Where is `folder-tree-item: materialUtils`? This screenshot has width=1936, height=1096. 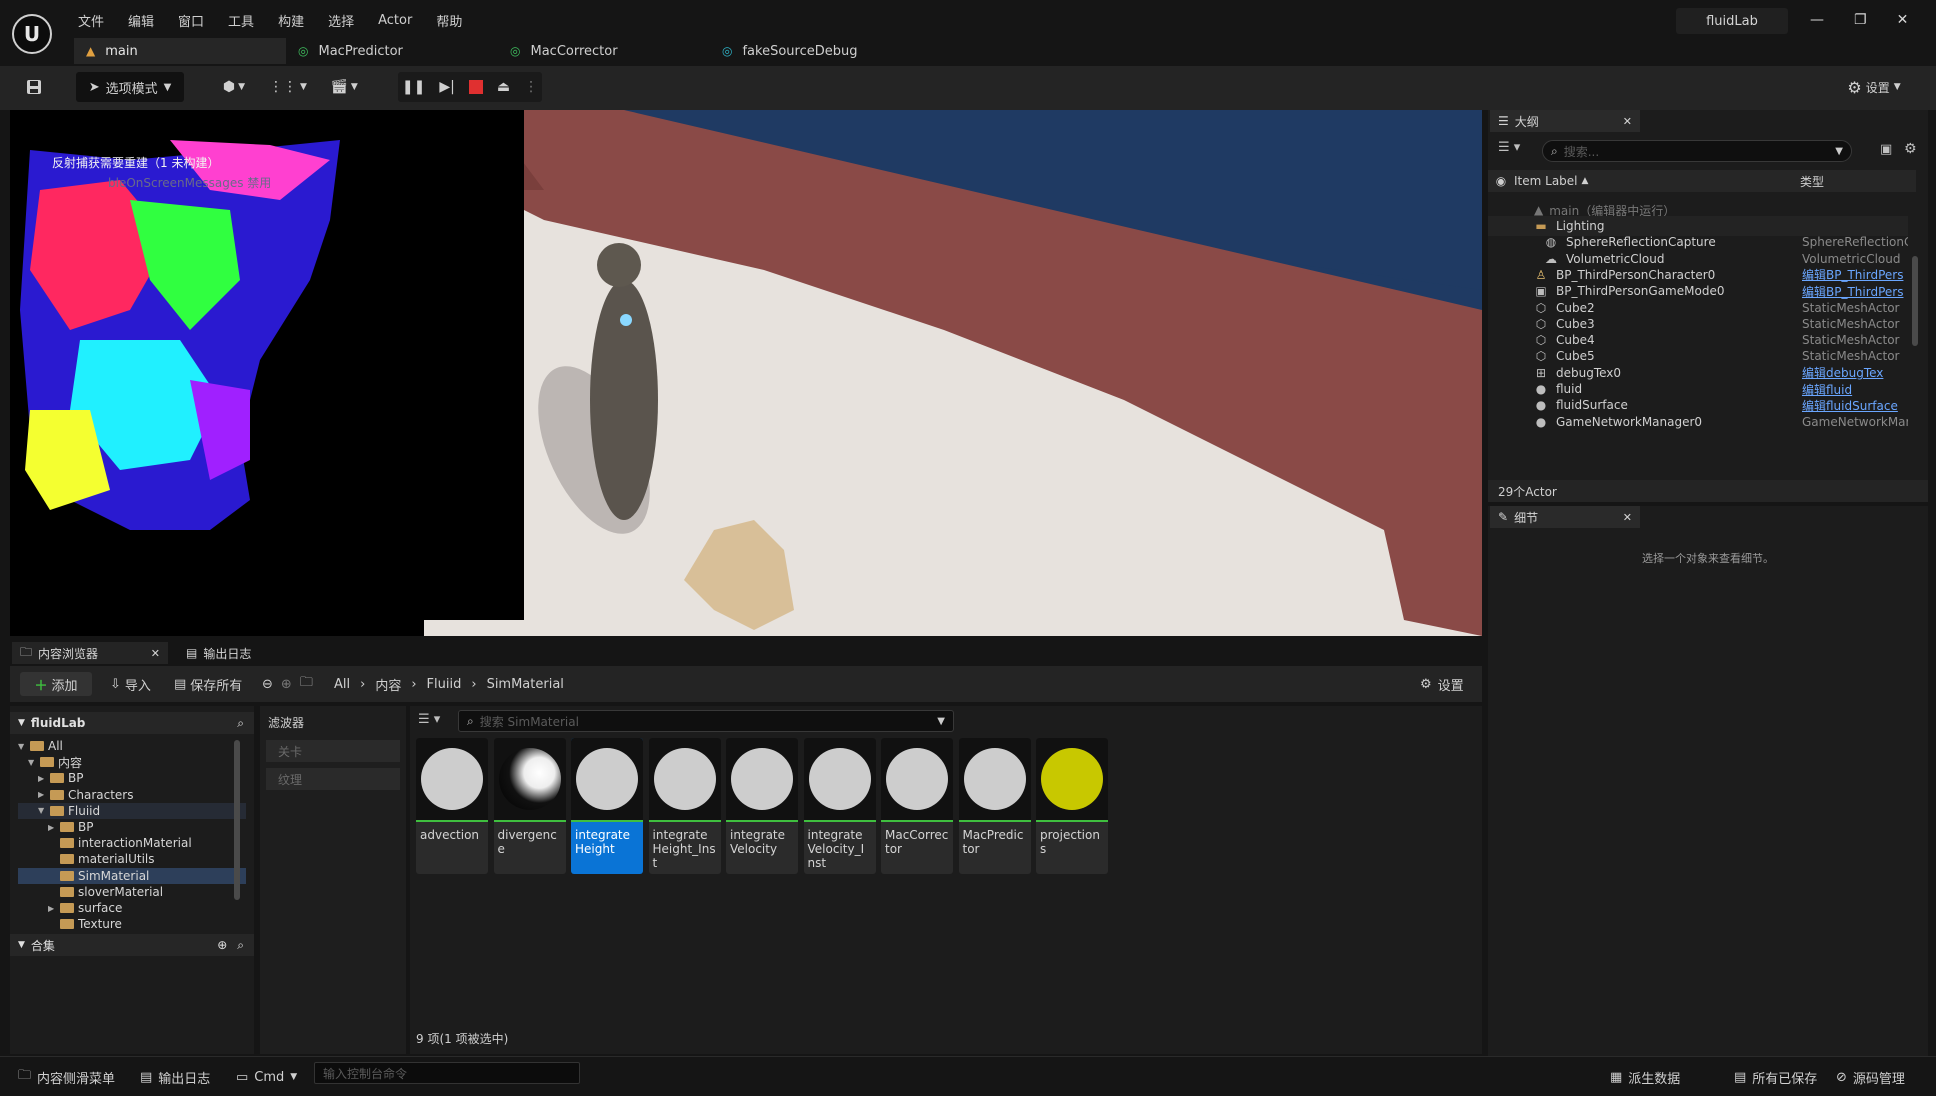
folder-tree-item: materialUtils is located at coordinates (132, 859).